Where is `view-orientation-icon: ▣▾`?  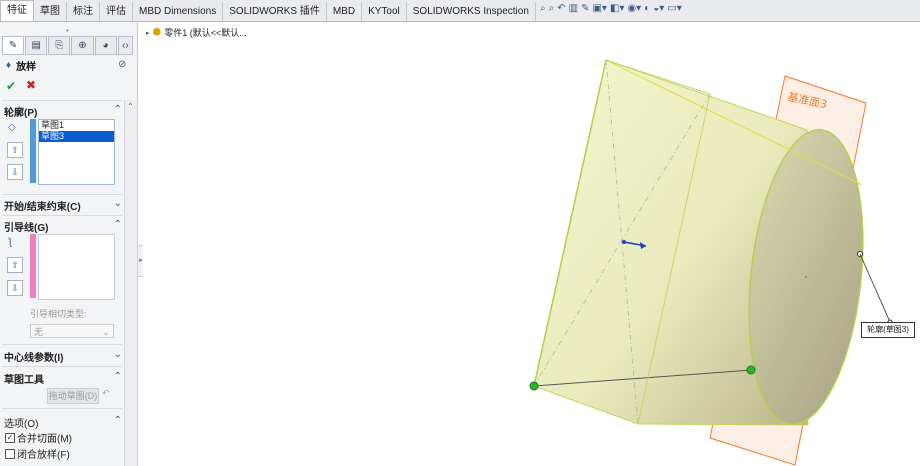 view-orientation-icon: ▣▾ is located at coordinates (599, 8).